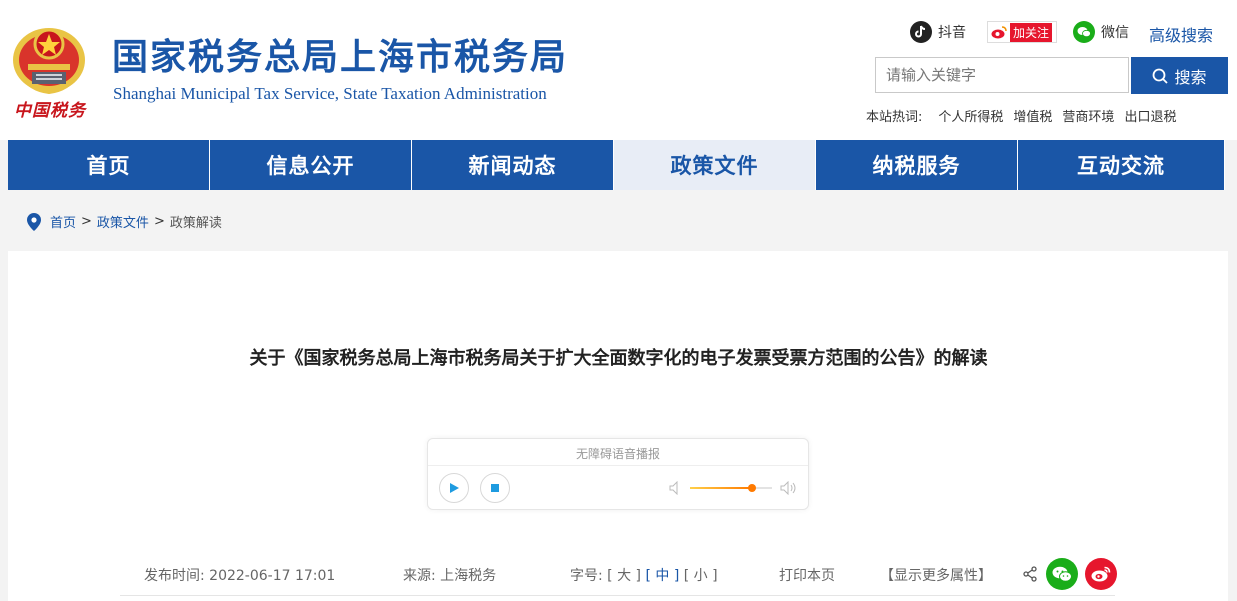 This screenshot has width=1237, height=601. I want to click on main-nav: 首页 信息公开 新闻动态 政策文件 纳税服务 互动交流, so click(616, 165).